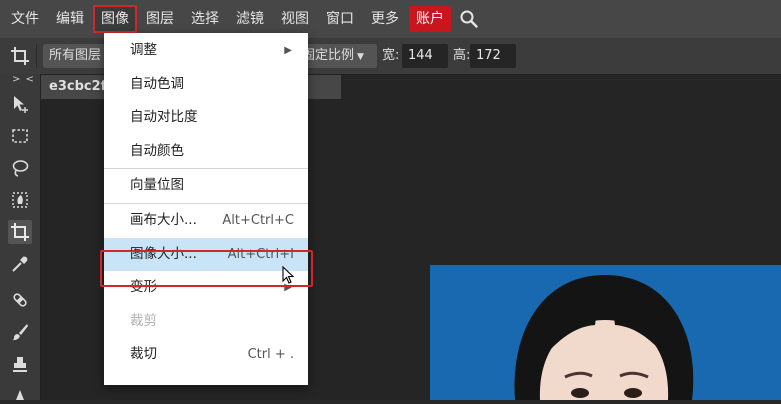 The height and width of the screenshot is (404, 781). Describe the element at coordinates (340, 19) in the screenshot. I see `menu-window: 窗口` at that location.